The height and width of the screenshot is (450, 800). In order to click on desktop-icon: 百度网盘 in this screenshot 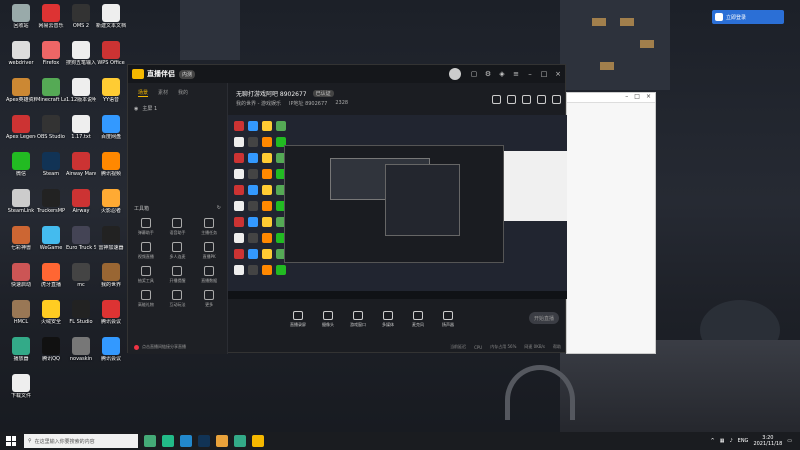, I will do `click(111, 132)`.